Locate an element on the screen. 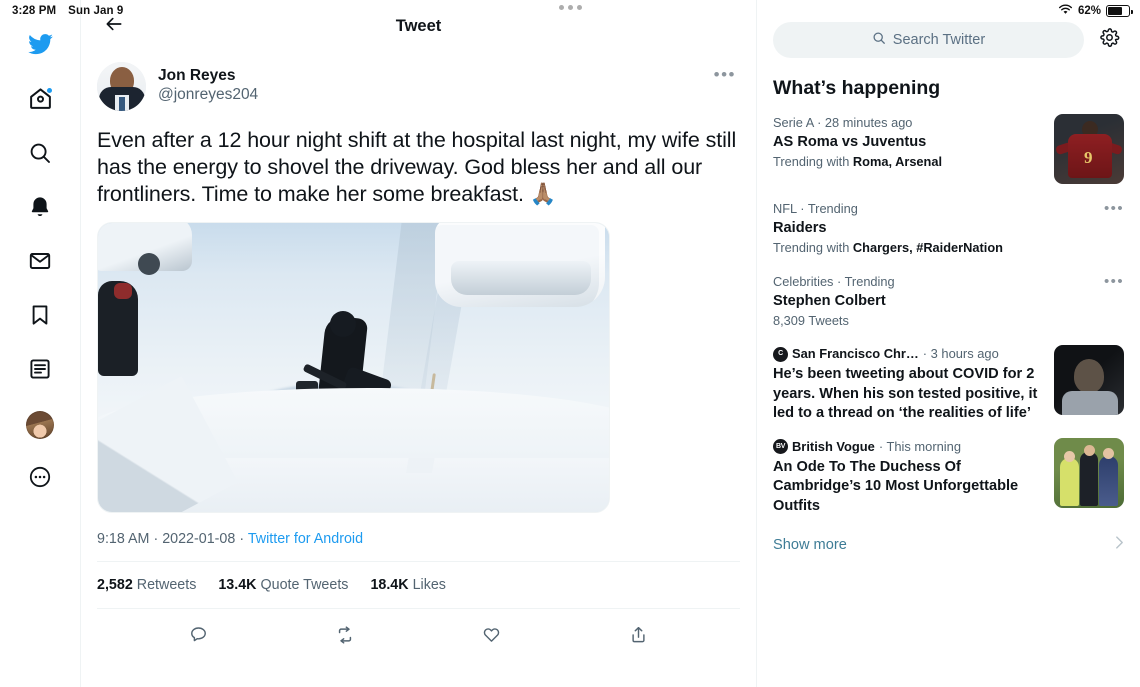  search-row: Search Twitter is located at coordinates (948, 40).